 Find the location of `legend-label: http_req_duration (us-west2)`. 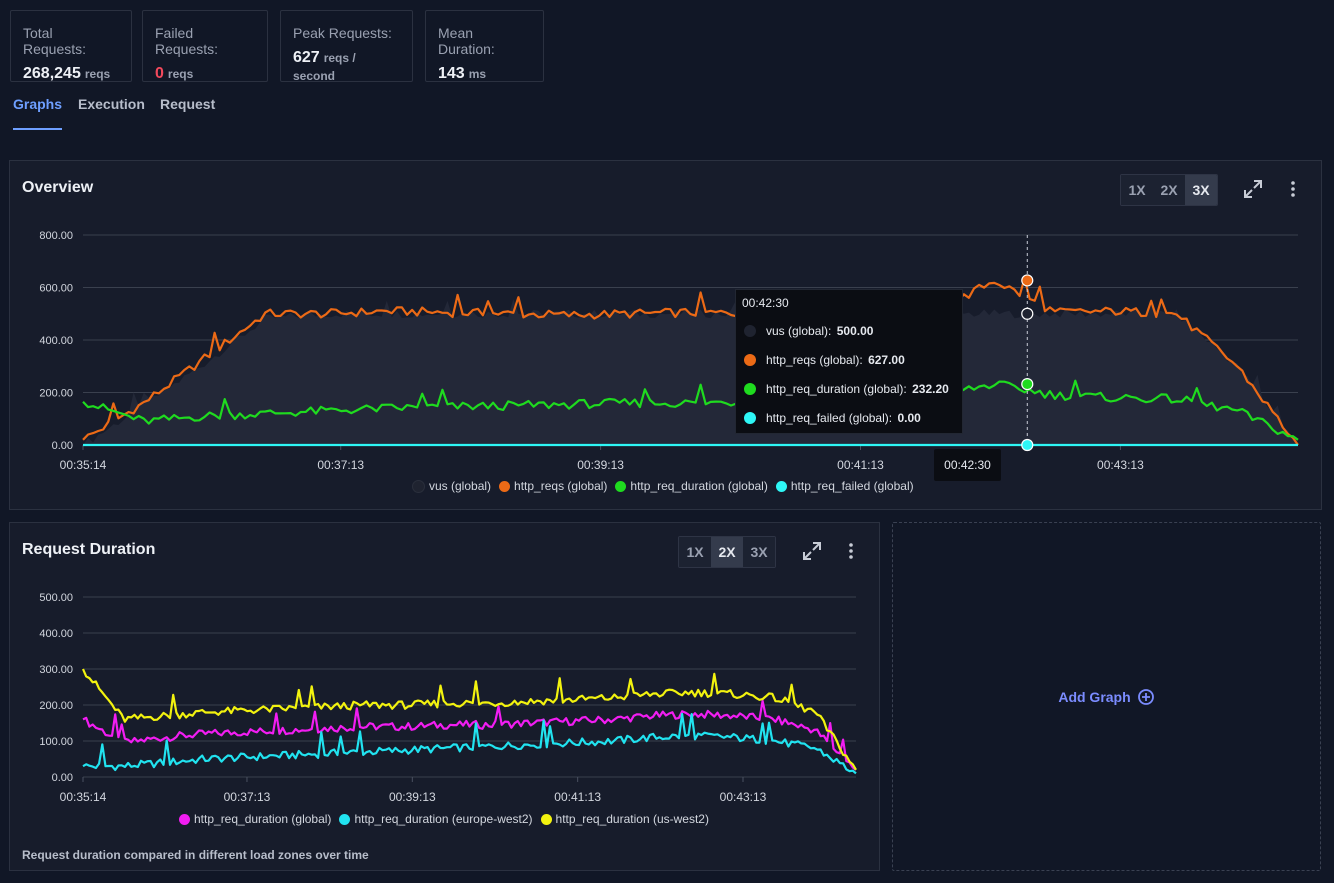

legend-label: http_req_duration (us-west2) is located at coordinates (632, 819).